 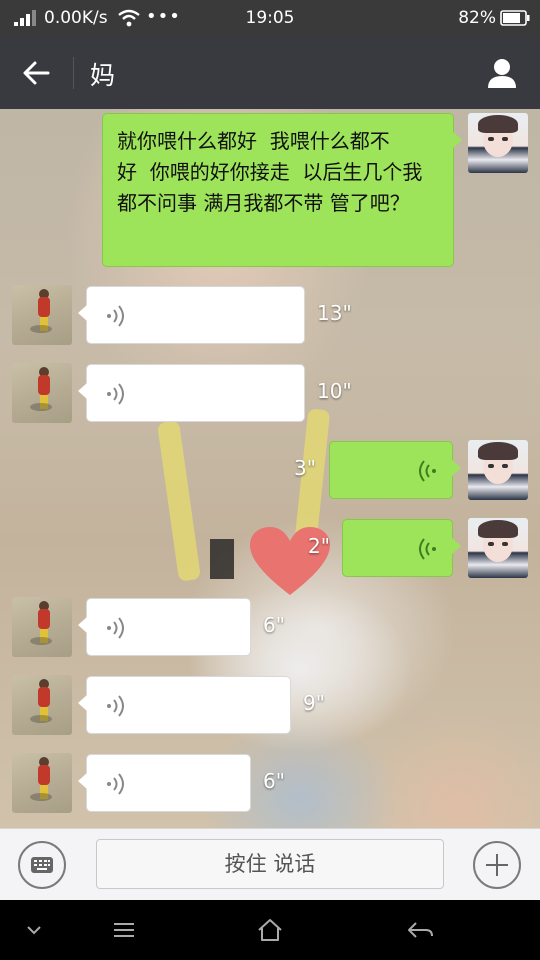 I want to click on battery-icon, so click(x=515, y=18).